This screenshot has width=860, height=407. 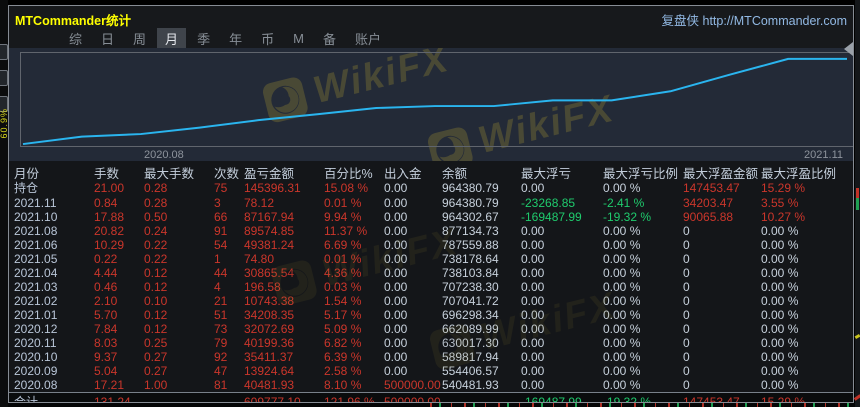 I want to click on column-header: 最大浮亏, so click(x=546, y=173).